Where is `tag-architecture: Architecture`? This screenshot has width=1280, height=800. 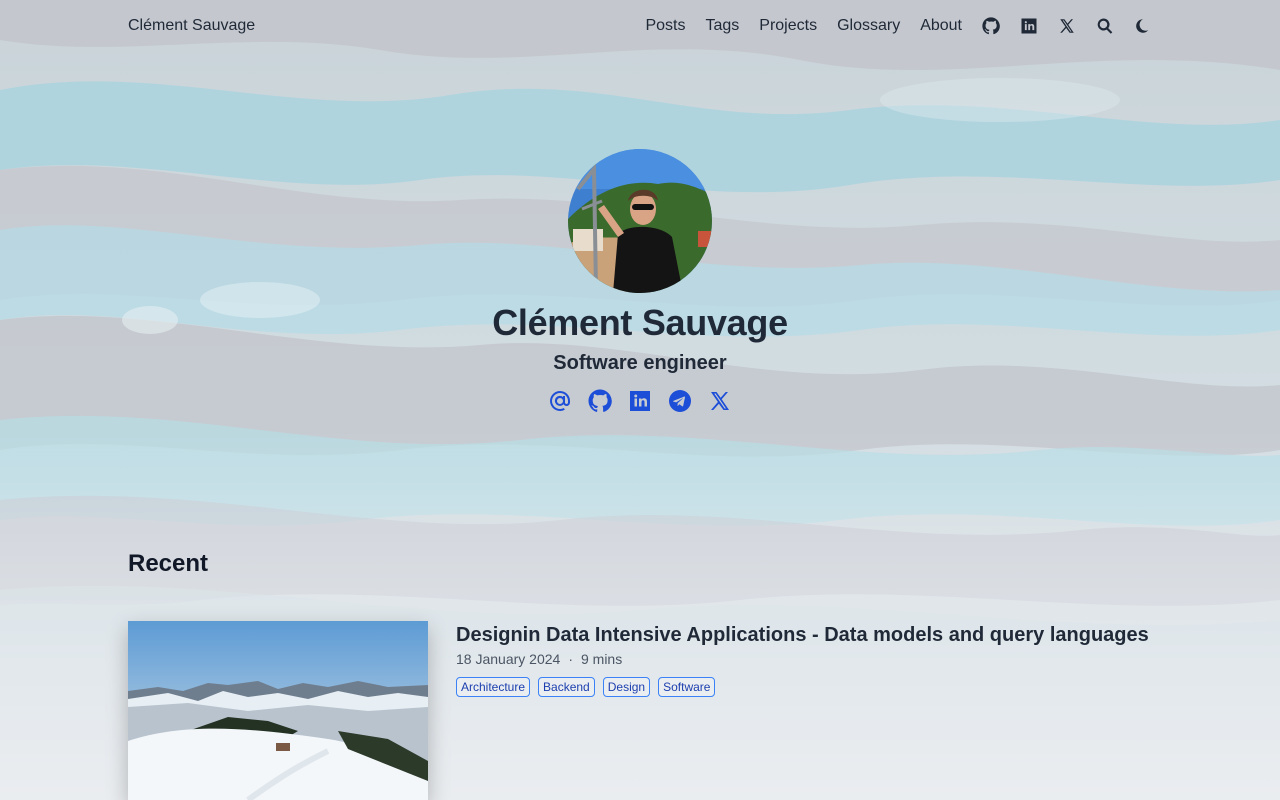
tag-architecture: Architecture is located at coordinates (493, 687).